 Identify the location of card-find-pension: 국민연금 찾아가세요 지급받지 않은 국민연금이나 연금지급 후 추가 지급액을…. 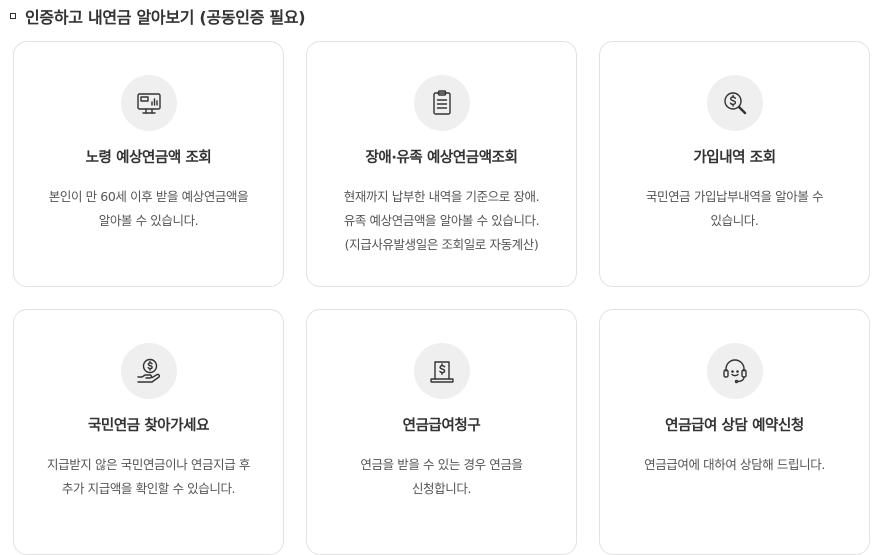
(148, 432).